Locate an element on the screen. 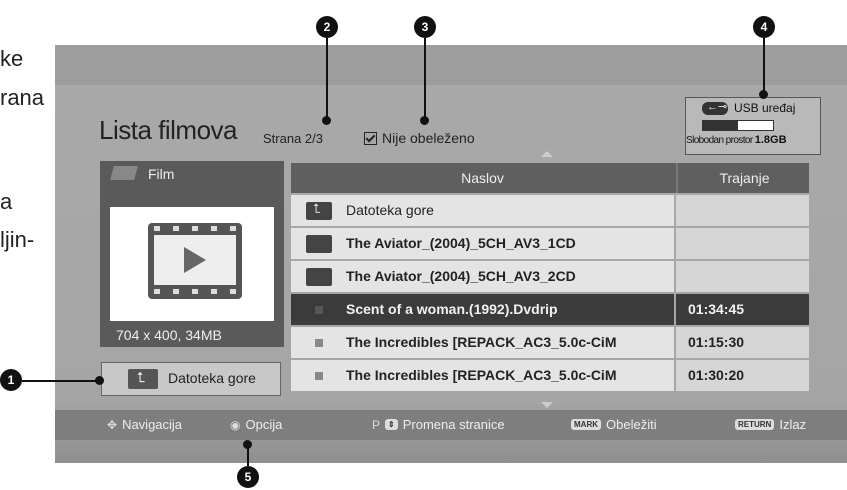  usb-device-panel: USB uređaj Slobodan prostor 1.8GB is located at coordinates (753, 126).